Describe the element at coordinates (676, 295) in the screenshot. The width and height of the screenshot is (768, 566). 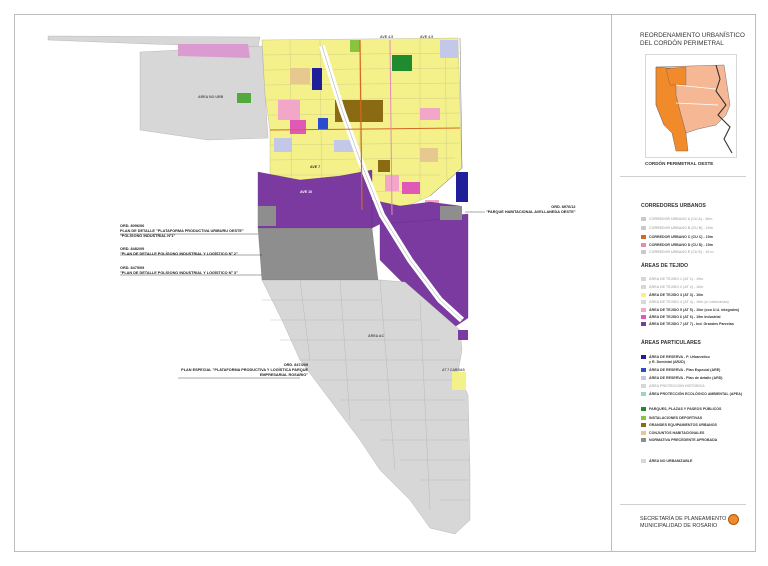
I see `legend-item-label: ÁREA DE TEJIDO 3 (AT 3) - 10m` at that location.